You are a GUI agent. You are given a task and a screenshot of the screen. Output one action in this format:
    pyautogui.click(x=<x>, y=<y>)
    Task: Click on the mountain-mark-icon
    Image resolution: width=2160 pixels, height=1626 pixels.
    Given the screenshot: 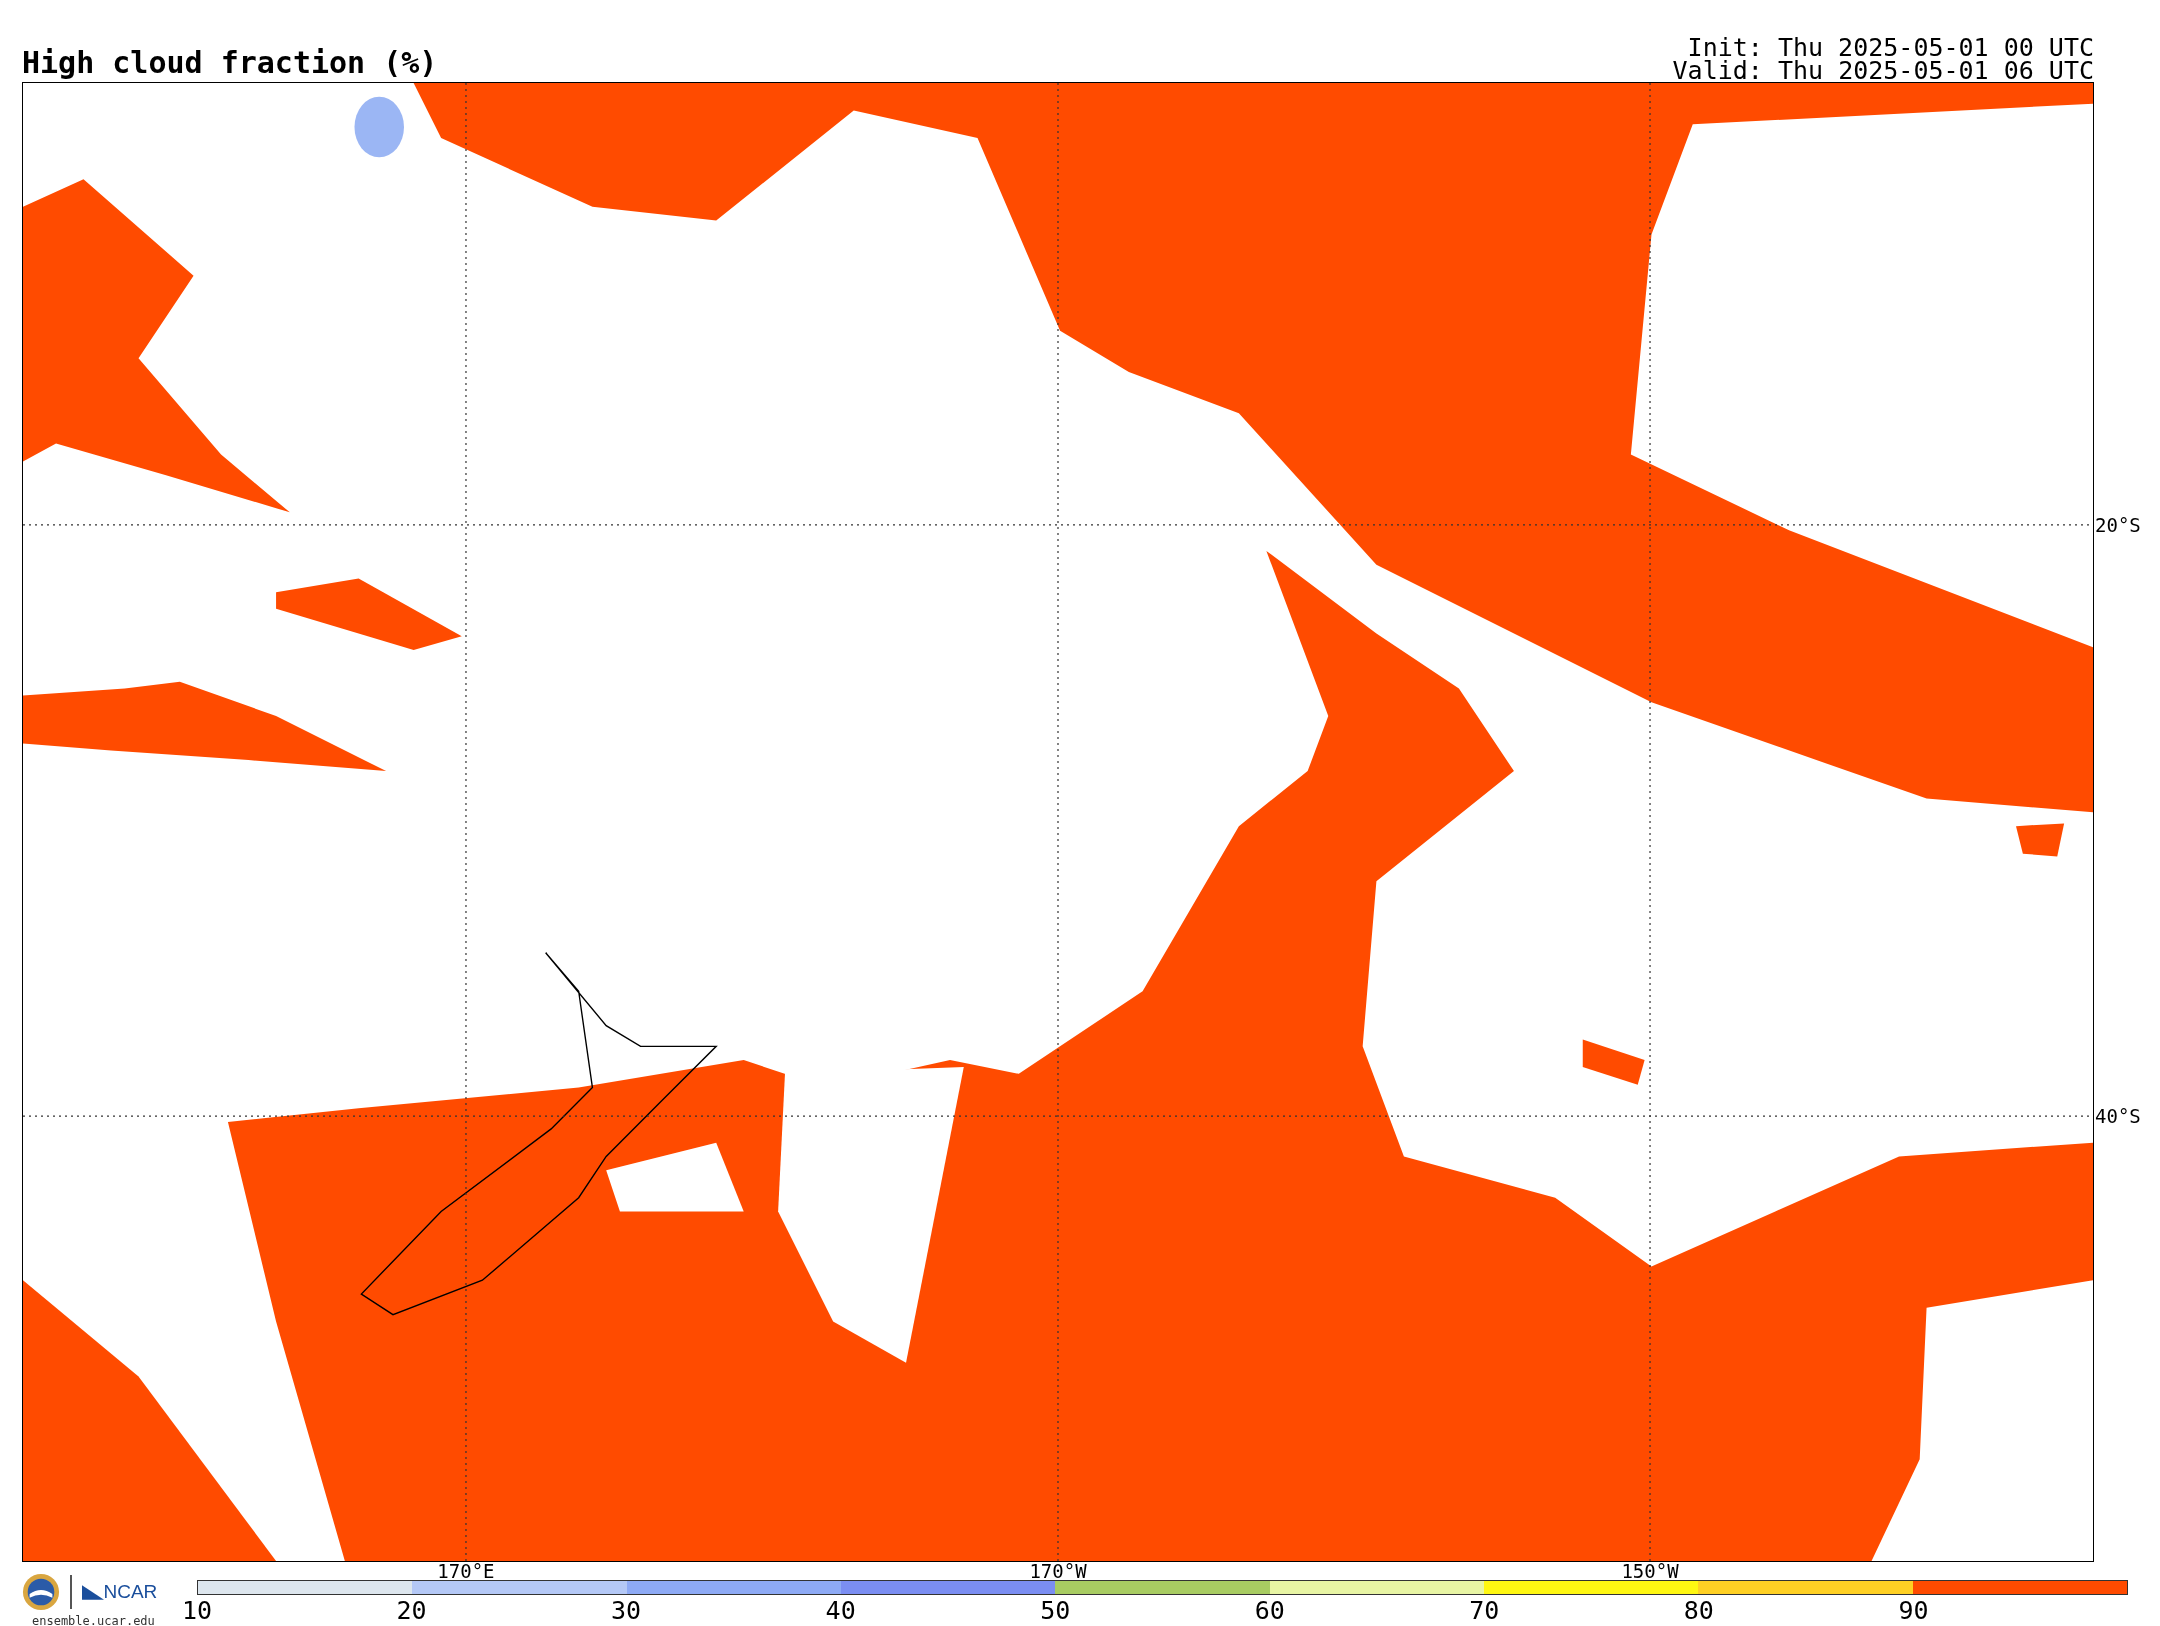 What is the action you would take?
    pyautogui.click(x=92, y=1592)
    